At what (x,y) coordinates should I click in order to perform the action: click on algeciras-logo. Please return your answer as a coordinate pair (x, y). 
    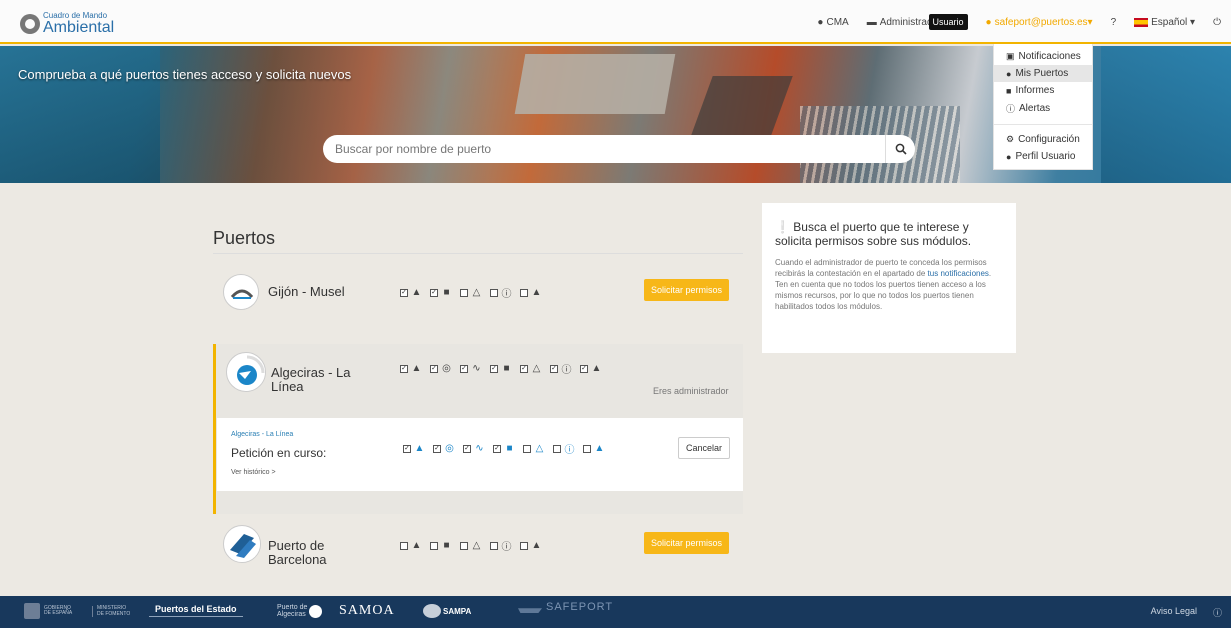
    Looking at the image, I should click on (246, 372).